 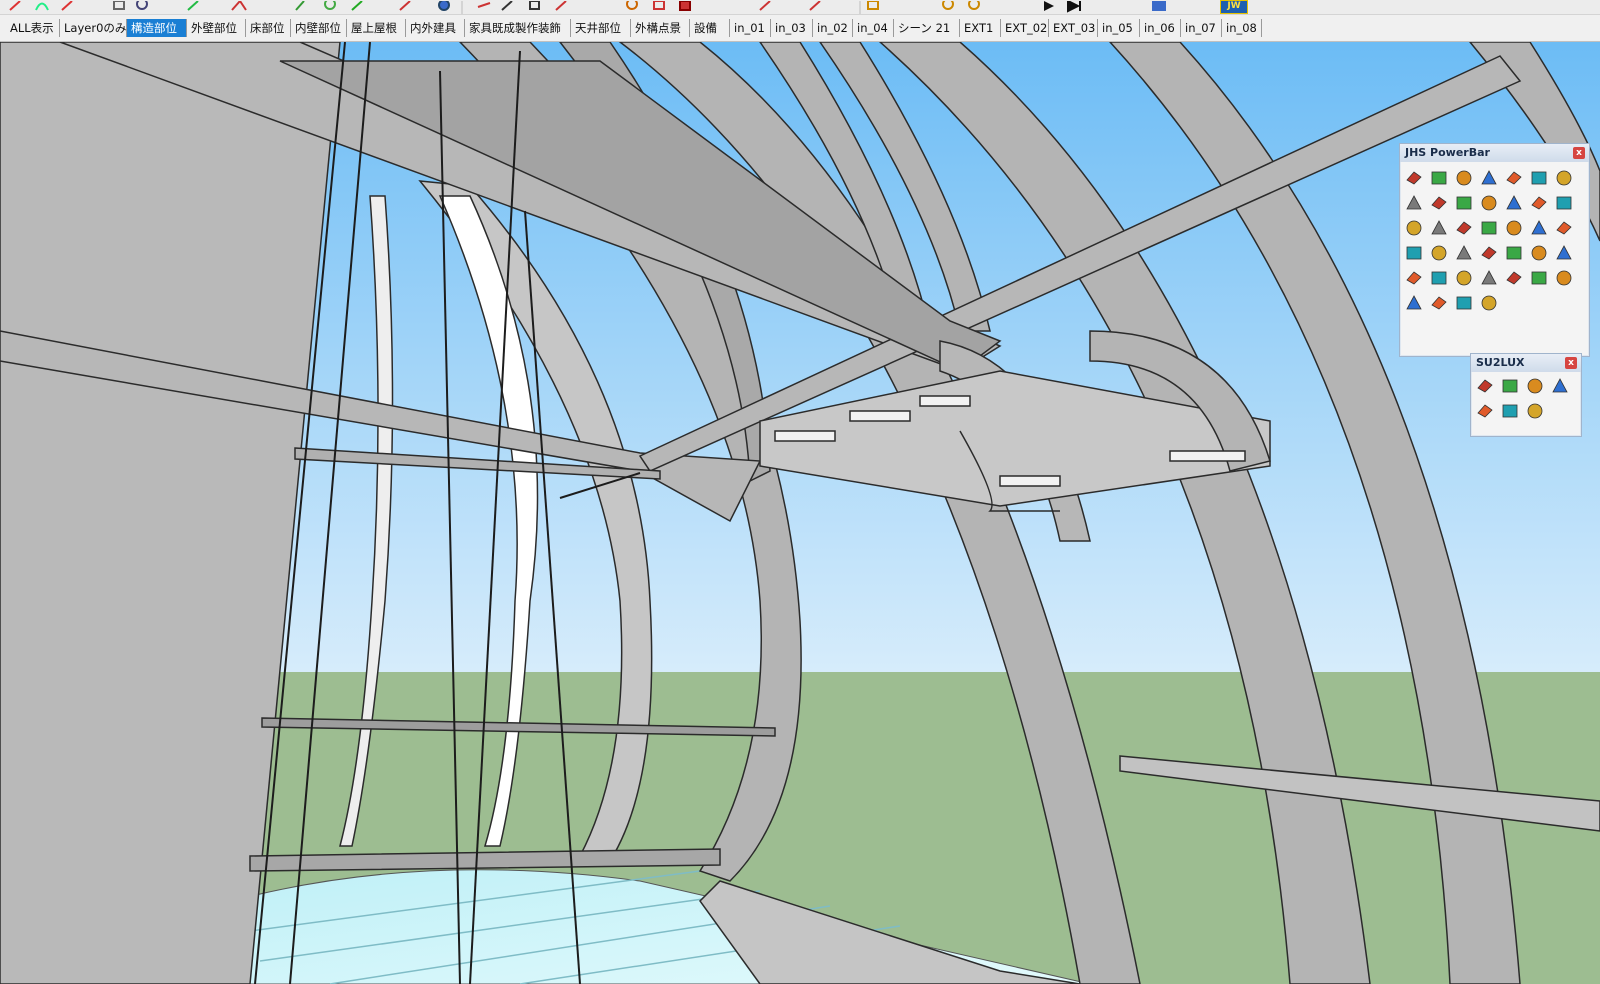 What do you see at coordinates (1560, 386) in the screenshot?
I see `flask-icon` at bounding box center [1560, 386].